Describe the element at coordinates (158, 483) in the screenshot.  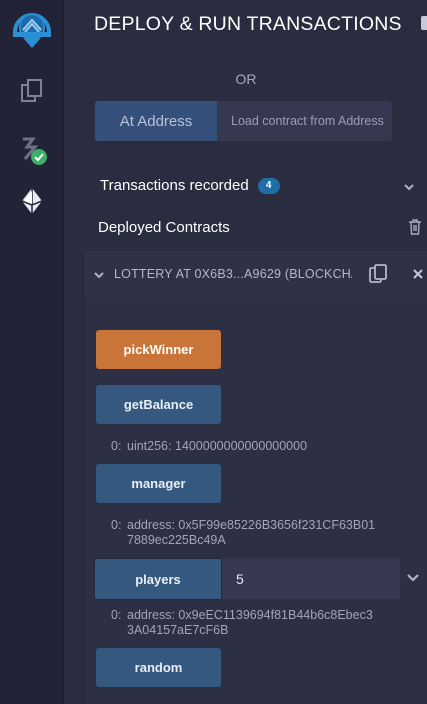
I see `manager-button: manager` at that location.